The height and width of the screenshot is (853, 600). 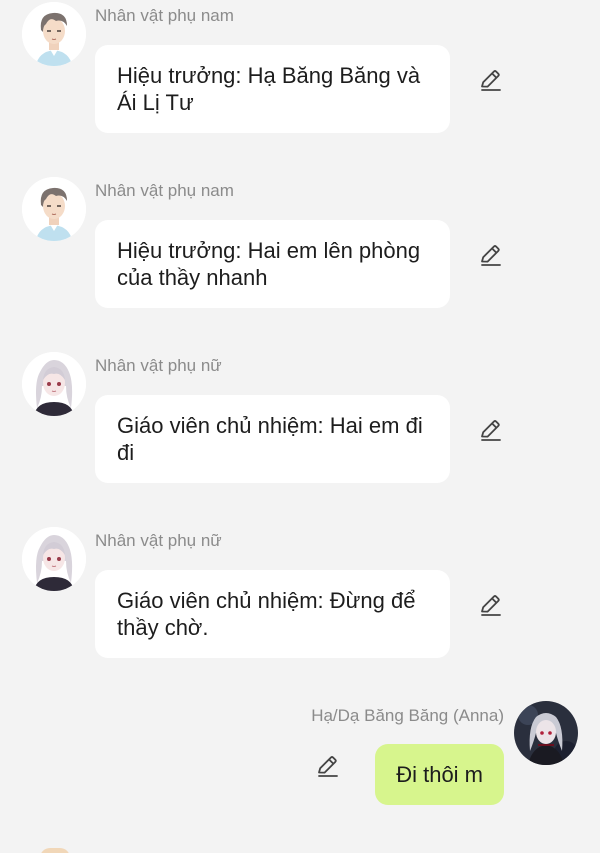 I want to click on message-bubble: Giáo viên chủ nhiệm: Đừng để thầy chờ., so click(x=272, y=614).